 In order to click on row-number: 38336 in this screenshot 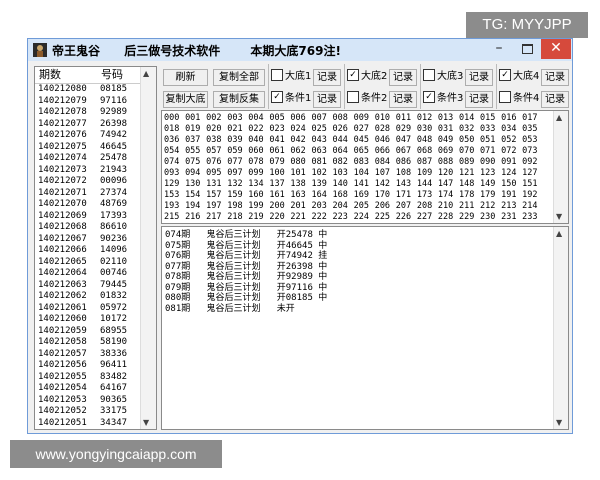, I will do `click(114, 353)`.